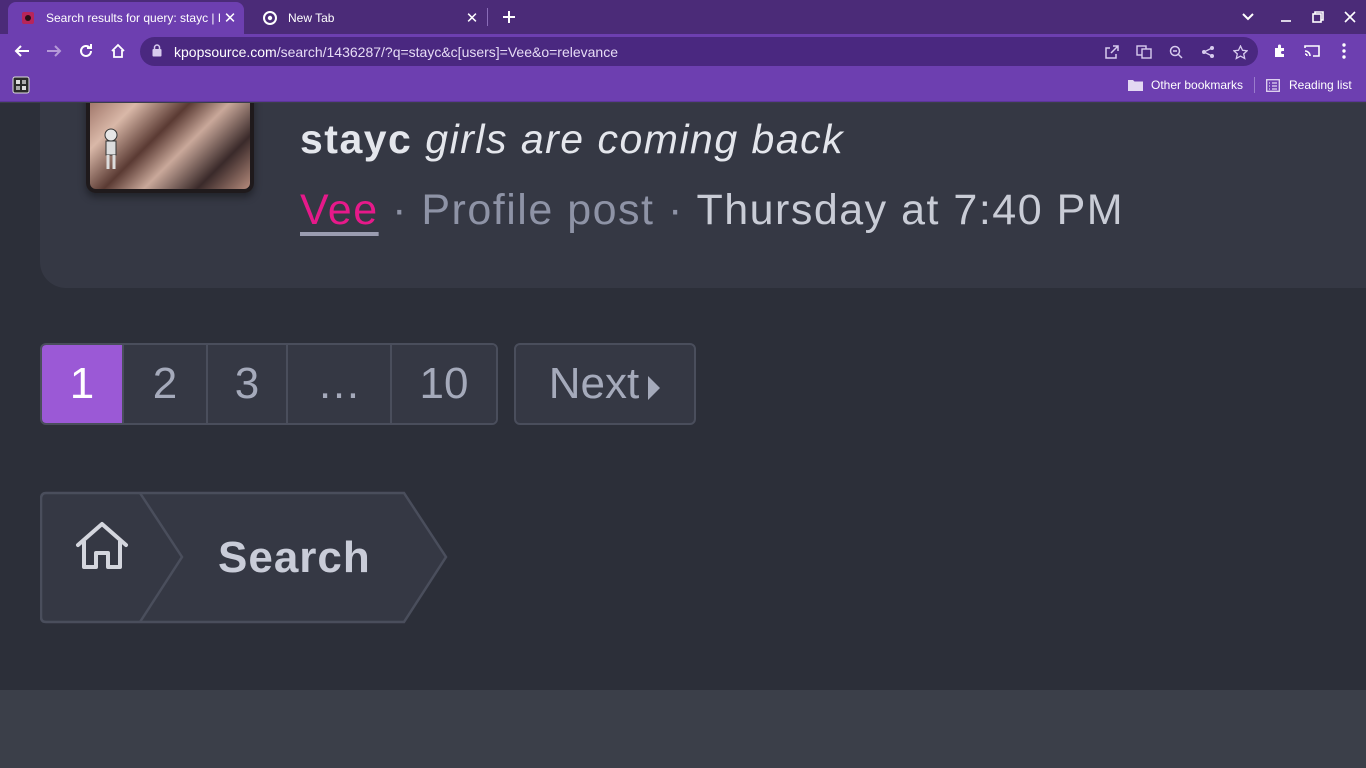 The height and width of the screenshot is (768, 1366). I want to click on back-icon, so click(22, 51).